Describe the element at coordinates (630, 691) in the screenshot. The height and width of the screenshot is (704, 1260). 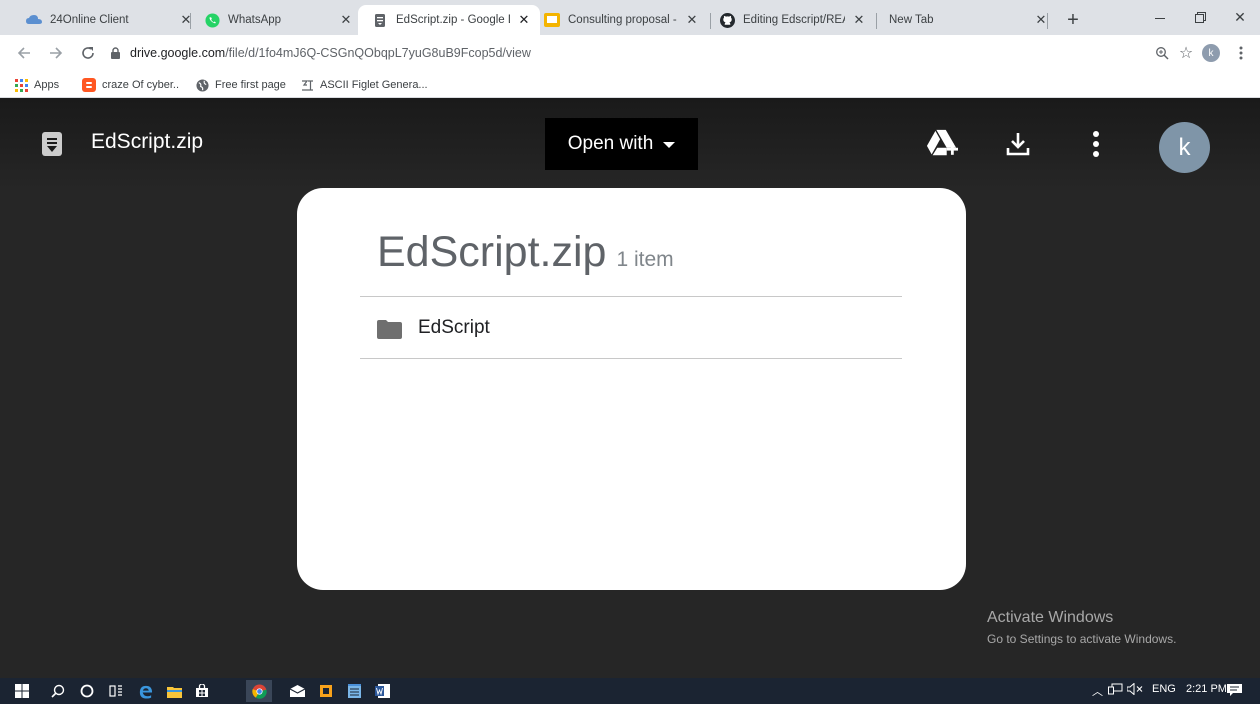
I see `windows-taskbar: ︿ ENG 2:21 PM` at that location.